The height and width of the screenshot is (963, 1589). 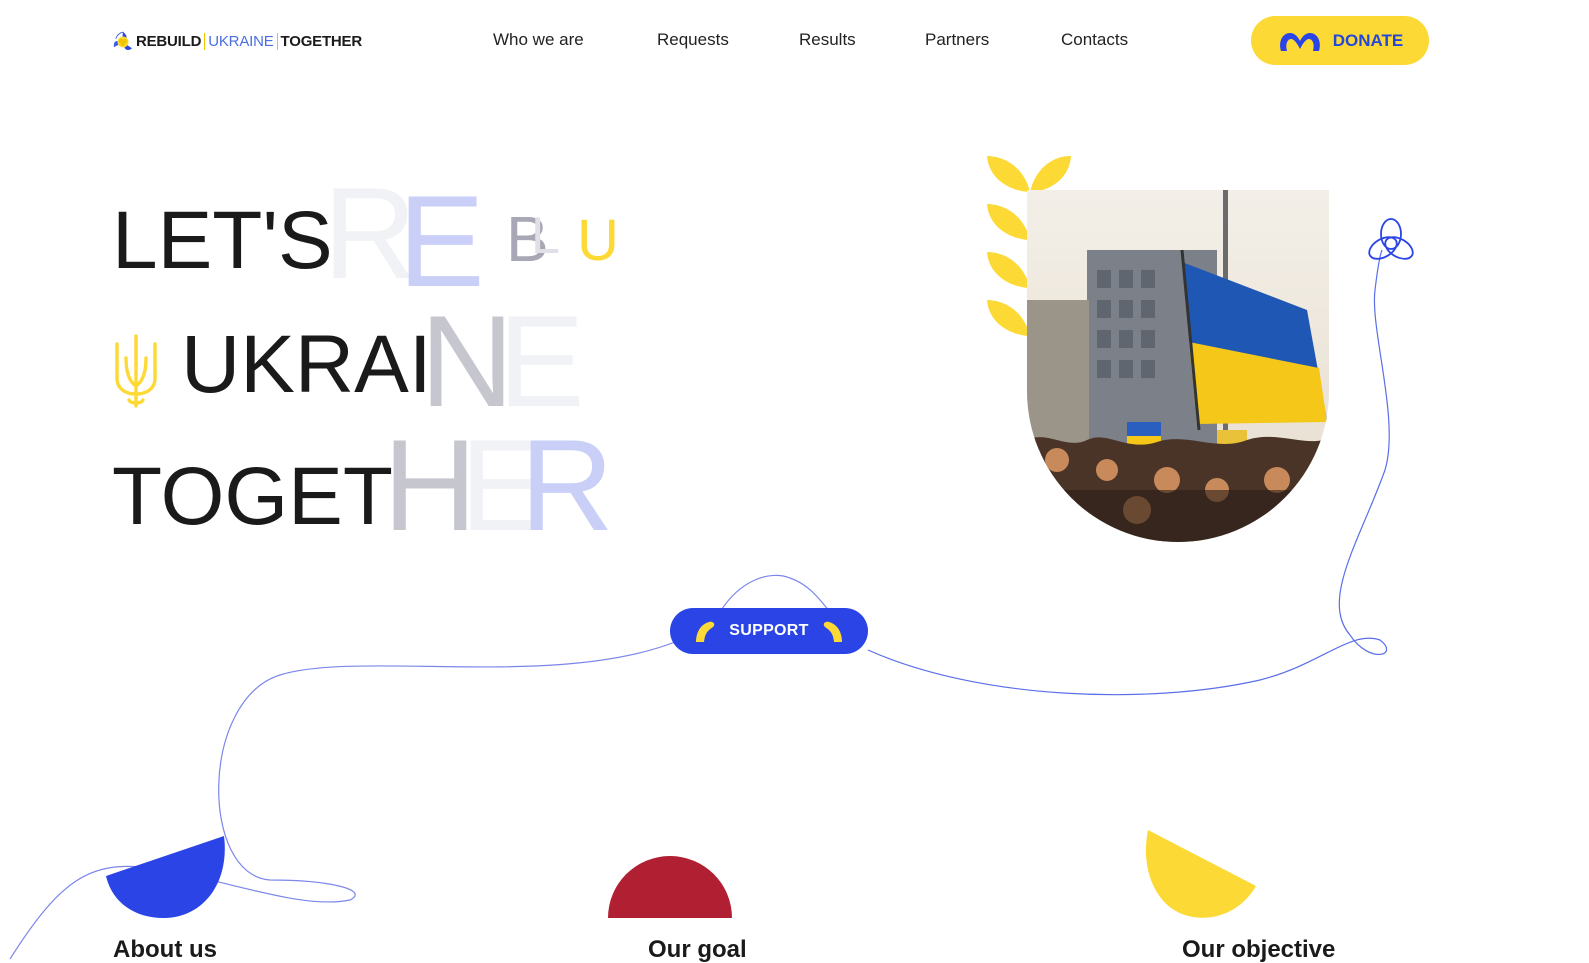 What do you see at coordinates (541, 361) in the screenshot?
I see `ghost-letter-e2: E` at bounding box center [541, 361].